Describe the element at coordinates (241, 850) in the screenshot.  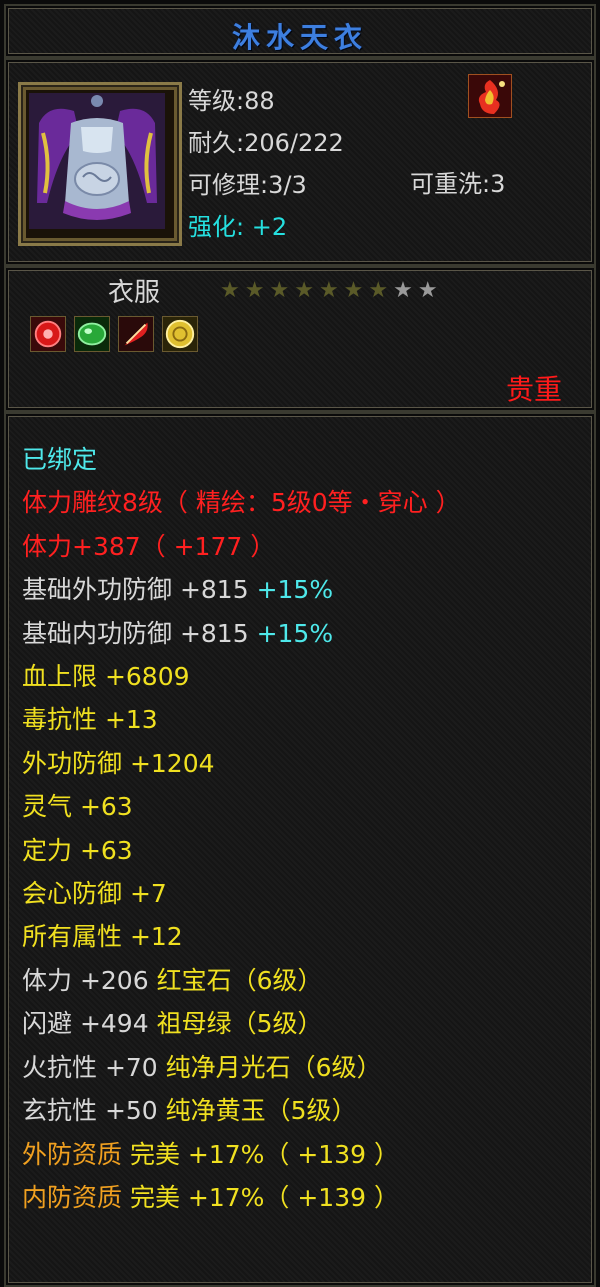
I see `attribute-line: 定力 +63` at that location.